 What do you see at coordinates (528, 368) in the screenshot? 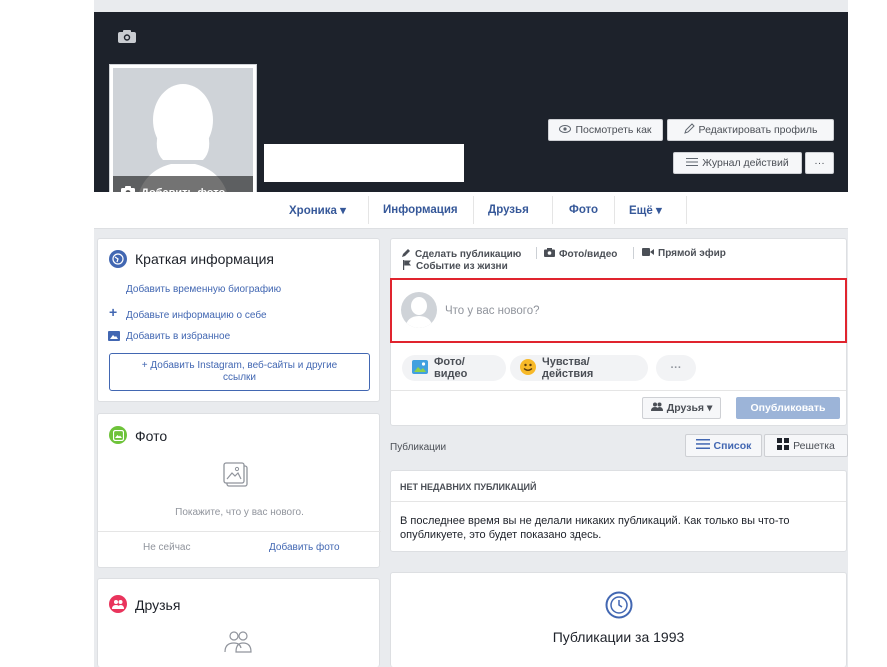
I see `smiley-icon` at bounding box center [528, 368].